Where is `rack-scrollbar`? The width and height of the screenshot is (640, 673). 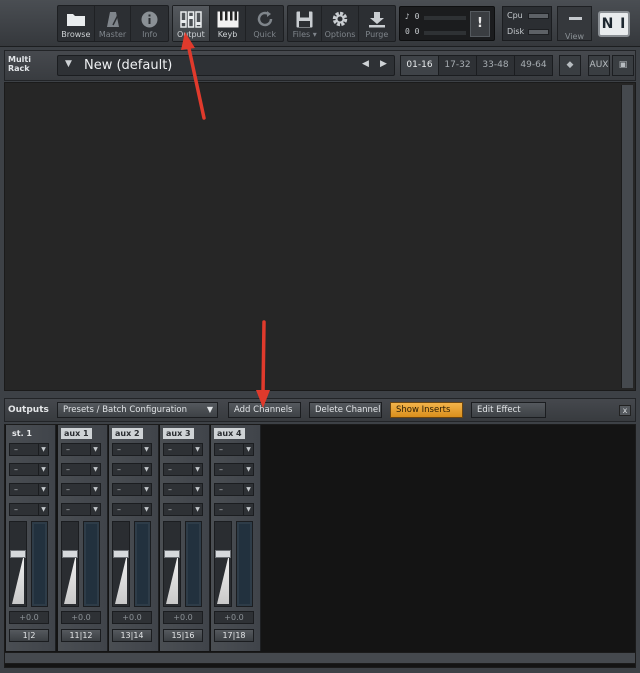
rack-scrollbar is located at coordinates (627, 236).